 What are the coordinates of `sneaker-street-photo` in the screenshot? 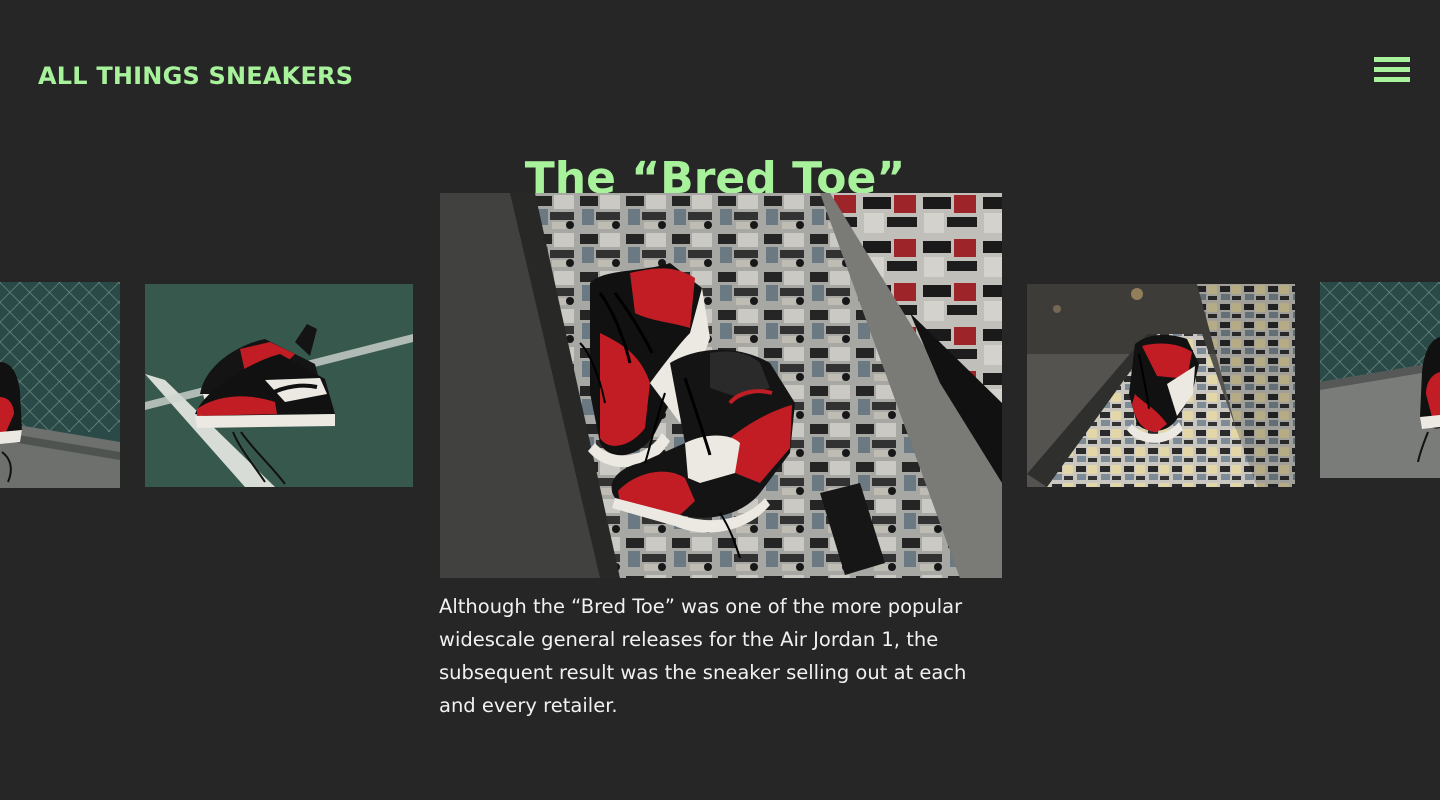 It's located at (1161, 385).